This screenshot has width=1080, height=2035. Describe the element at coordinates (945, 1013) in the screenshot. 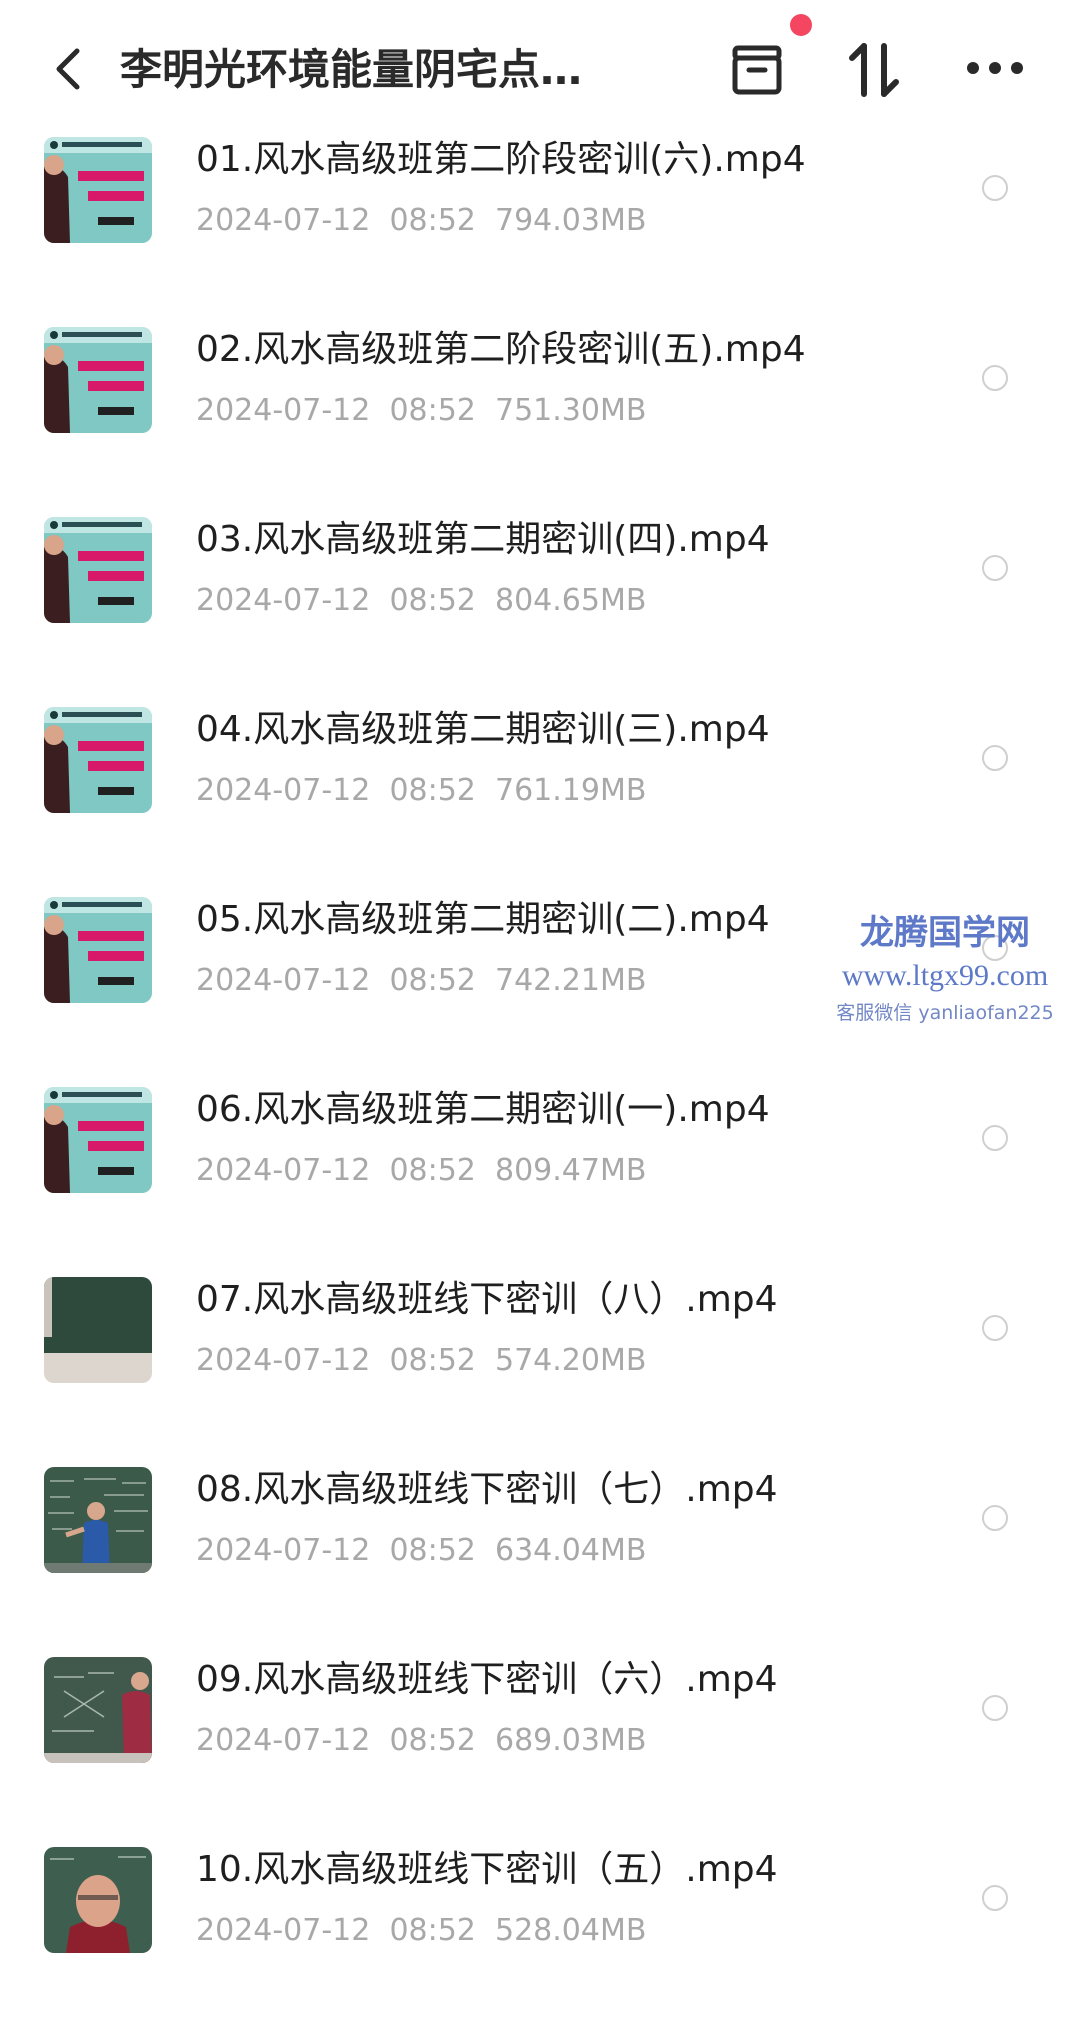

I see `watermark-contact: 客服微信 yanliaofan225` at that location.